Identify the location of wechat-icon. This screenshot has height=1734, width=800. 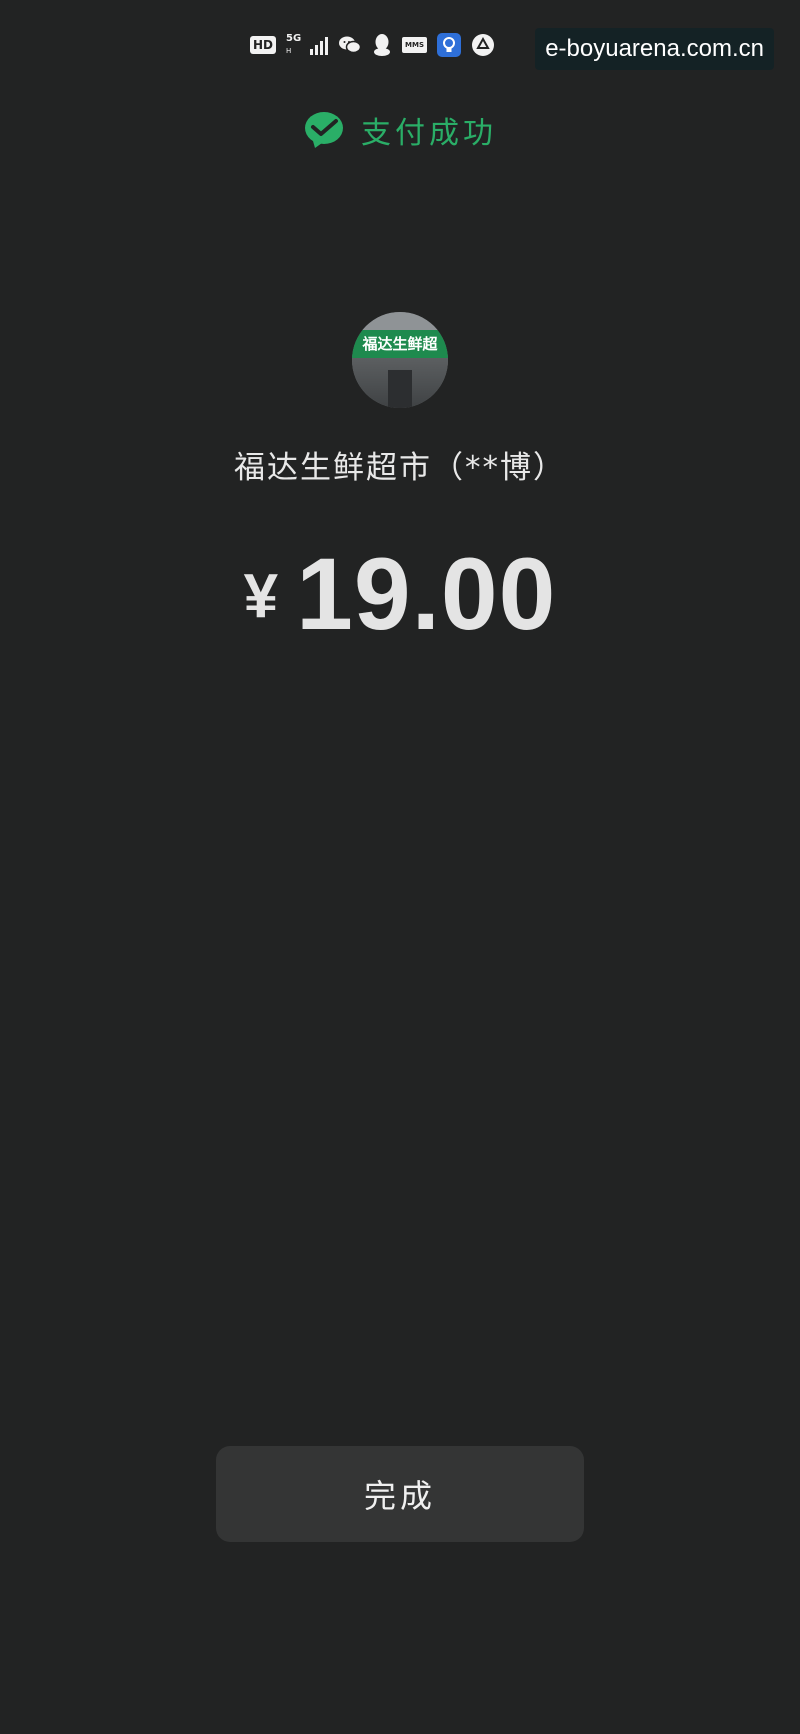
(350, 45).